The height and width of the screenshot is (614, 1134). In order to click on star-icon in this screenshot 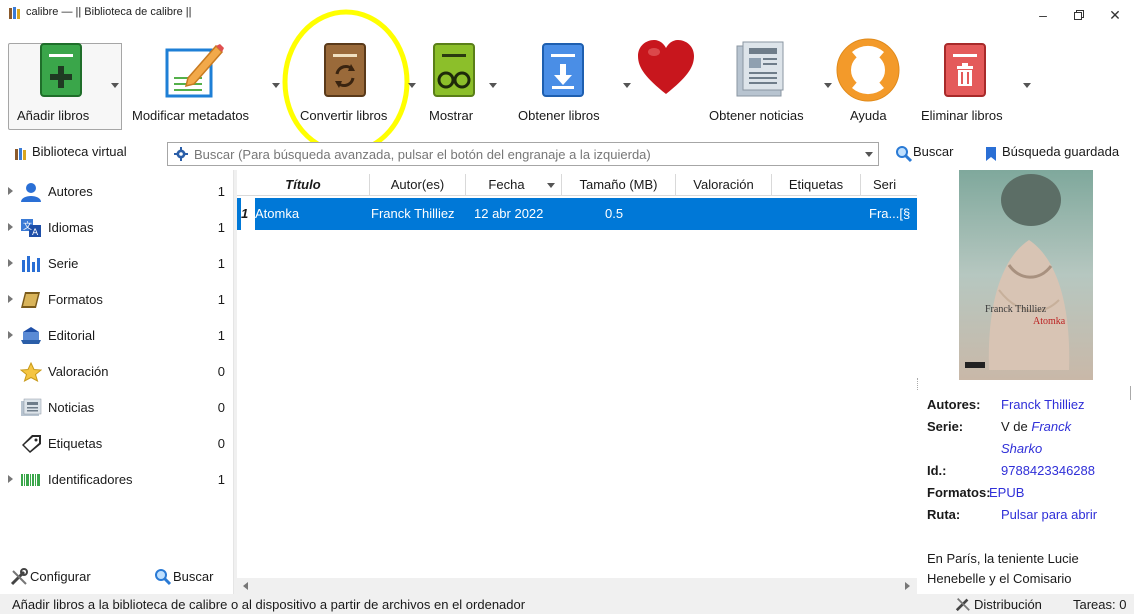, I will do `click(31, 372)`.